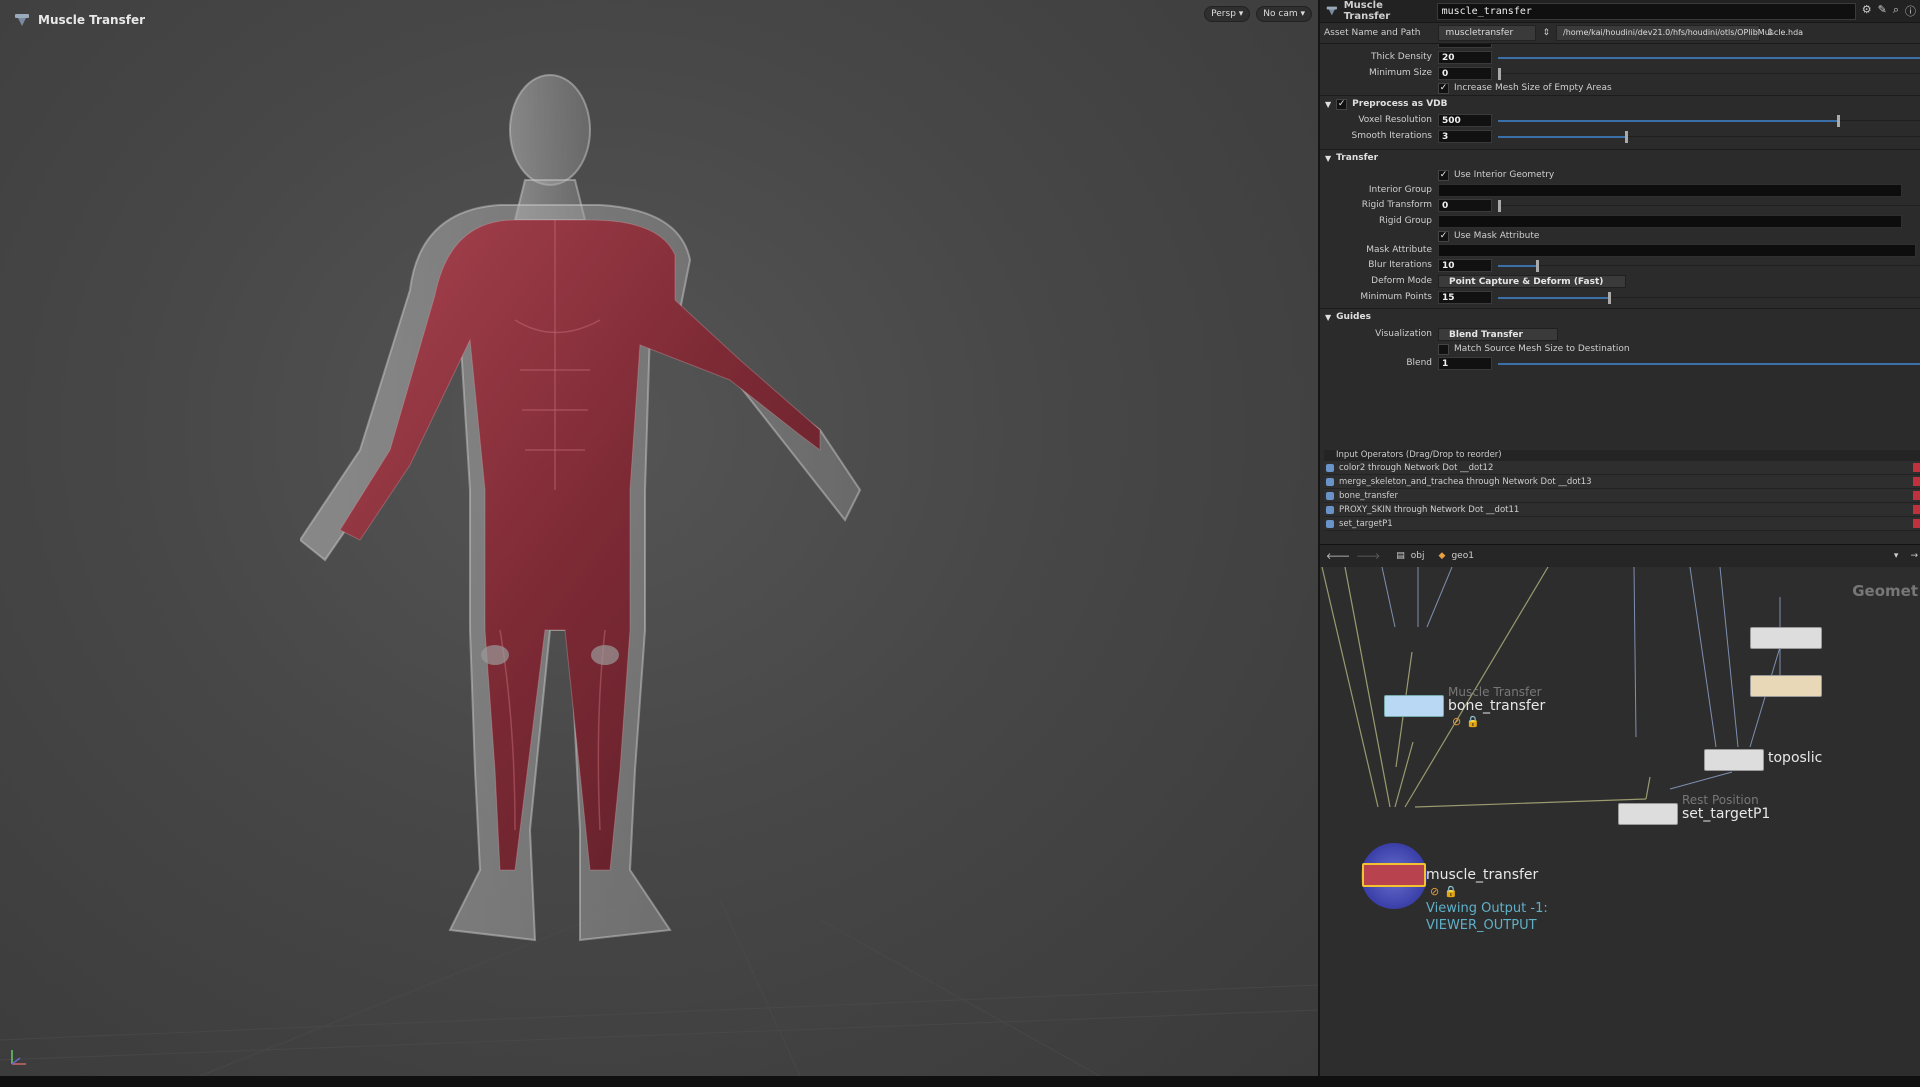  Describe the element at coordinates (1399, 250) in the screenshot. I see `mask-attr-label: Mask Attribute` at that location.